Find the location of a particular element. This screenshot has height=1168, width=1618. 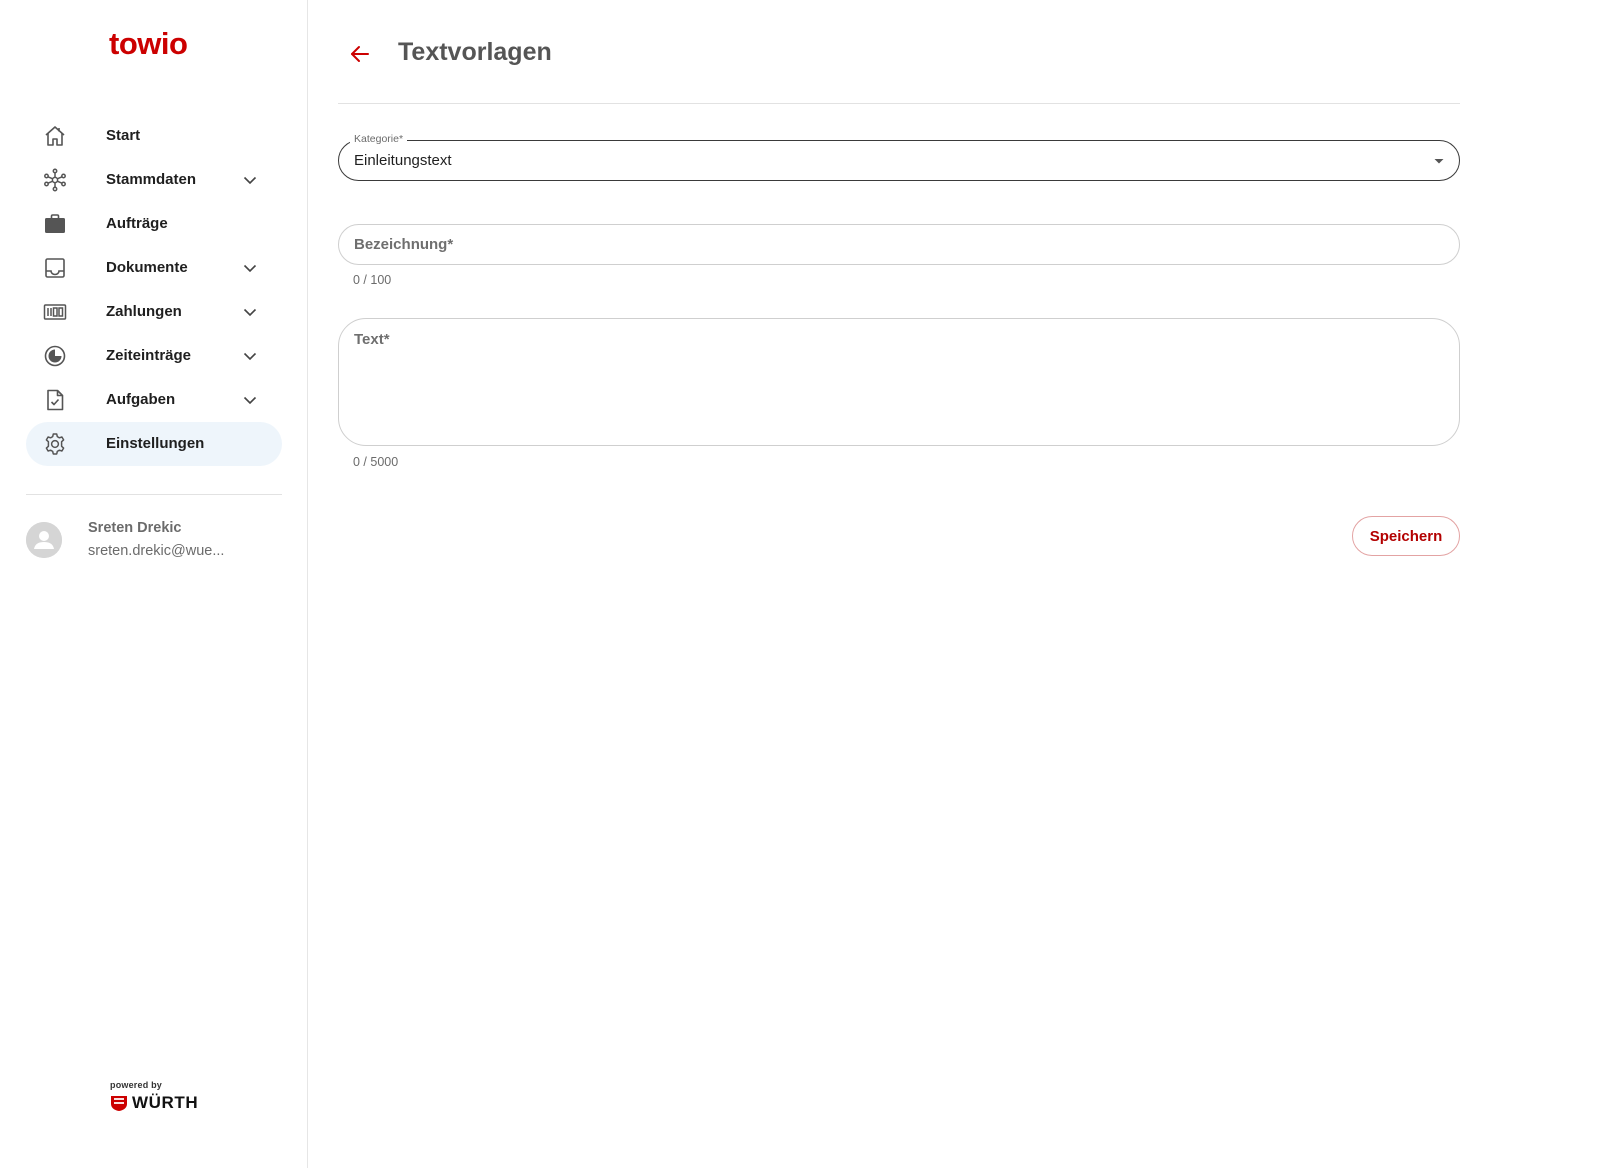

sidebar-item-aufgaben: Aufgaben is located at coordinates (154, 400).